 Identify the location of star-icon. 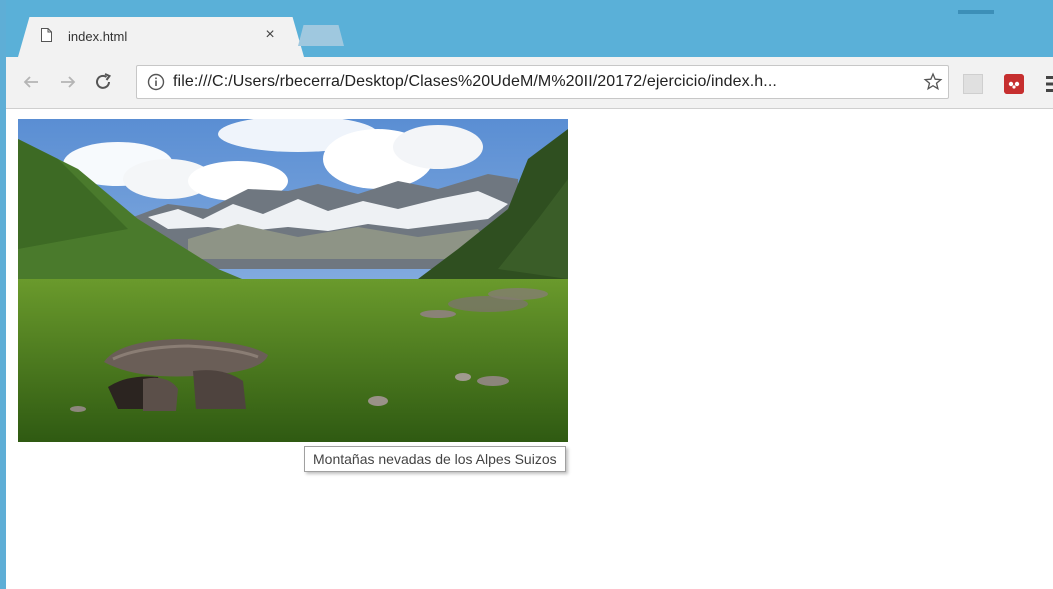
(933, 82).